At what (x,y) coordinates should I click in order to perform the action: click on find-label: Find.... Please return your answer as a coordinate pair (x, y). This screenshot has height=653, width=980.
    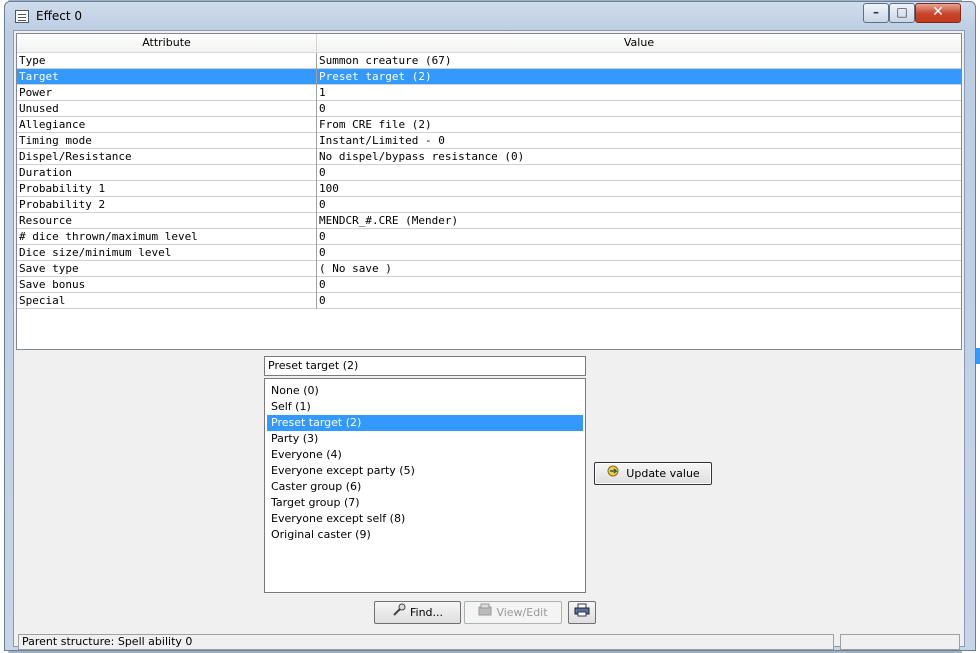
    Looking at the image, I should click on (426, 612).